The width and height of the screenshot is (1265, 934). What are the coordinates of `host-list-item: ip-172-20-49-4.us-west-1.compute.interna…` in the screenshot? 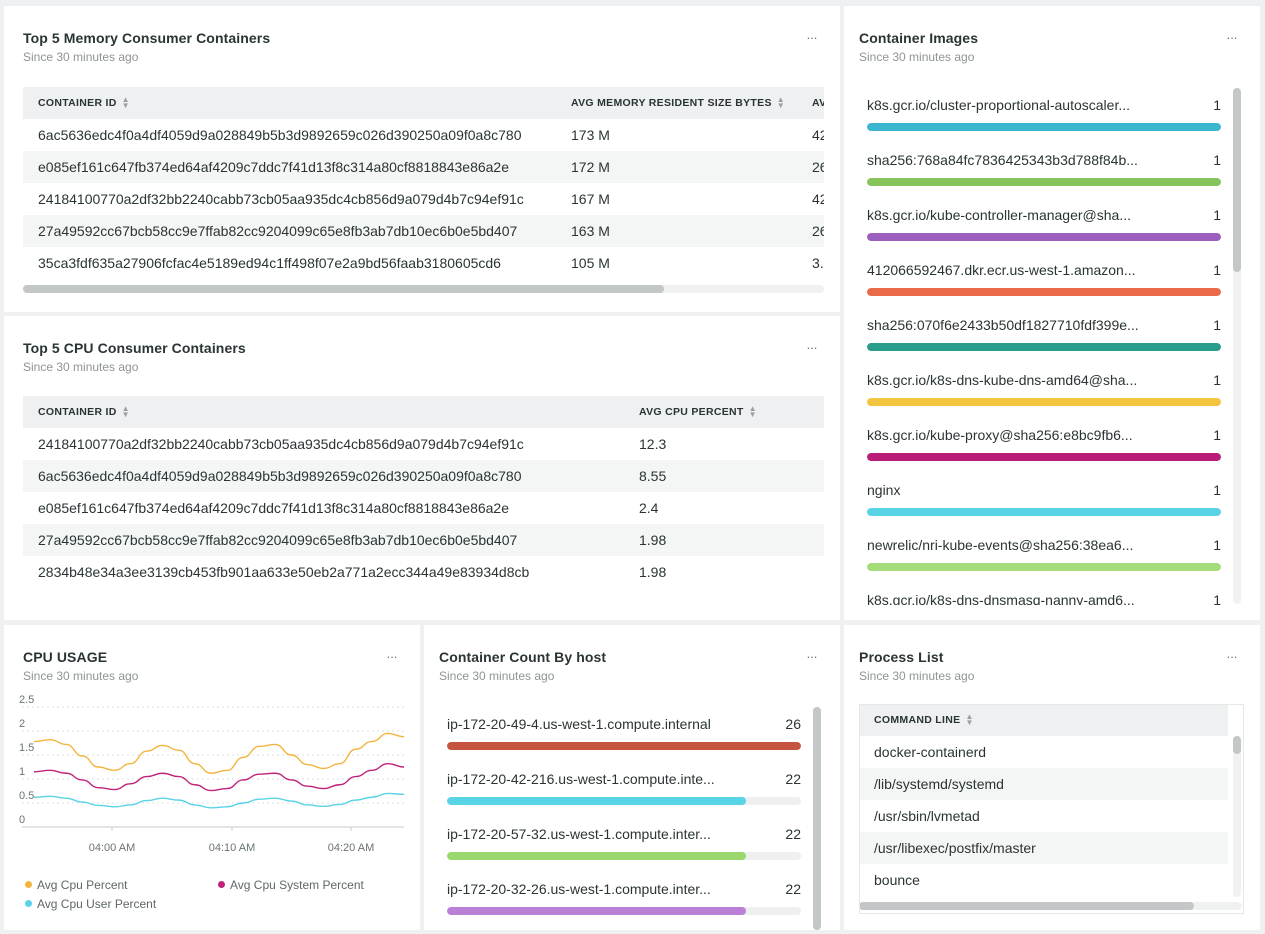 It's located at (624, 743).